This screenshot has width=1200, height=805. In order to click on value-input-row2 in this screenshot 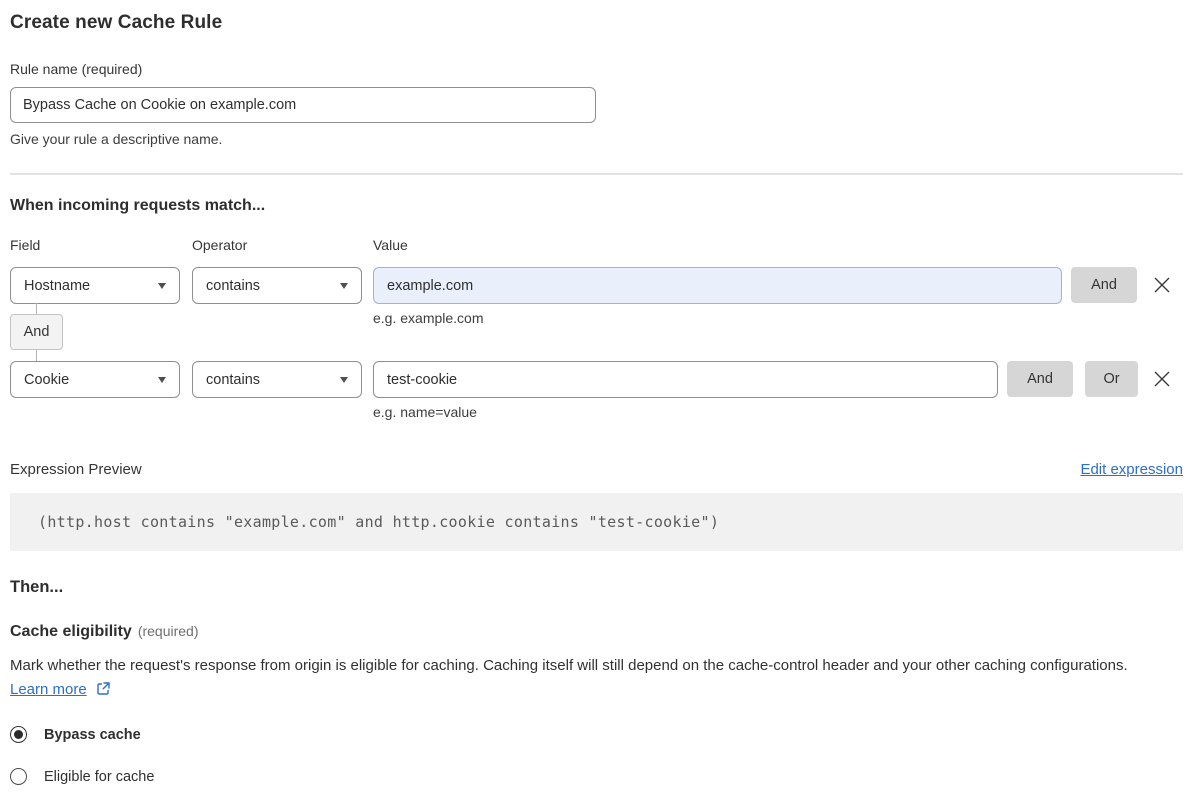, I will do `click(685, 379)`.